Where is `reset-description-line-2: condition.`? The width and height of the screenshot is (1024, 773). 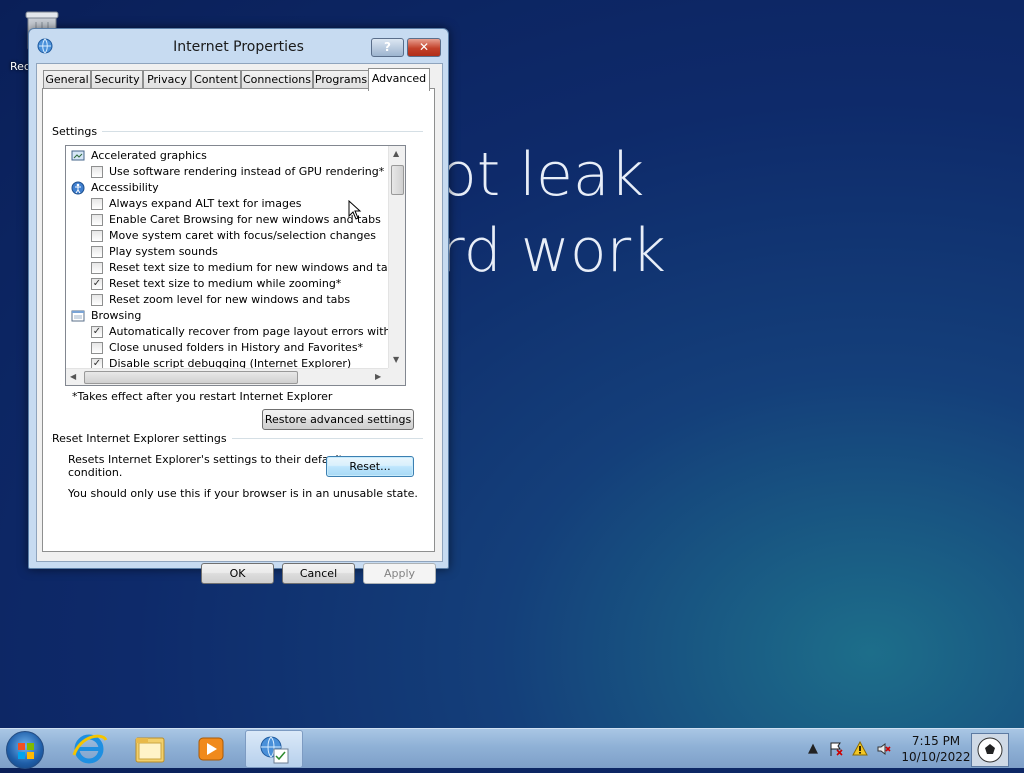
reset-description-line-2: condition. is located at coordinates (95, 472).